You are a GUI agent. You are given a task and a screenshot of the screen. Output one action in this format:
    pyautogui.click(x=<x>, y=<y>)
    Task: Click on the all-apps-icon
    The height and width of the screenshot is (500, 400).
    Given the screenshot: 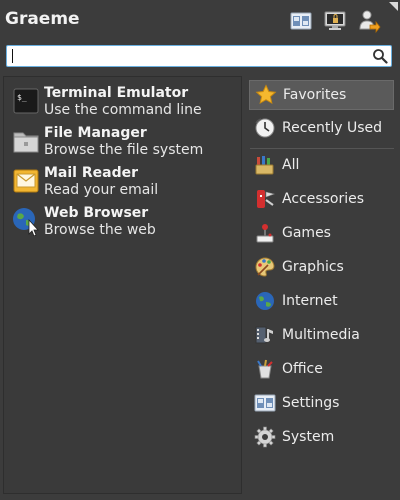 What is the action you would take?
    pyautogui.click(x=264, y=165)
    